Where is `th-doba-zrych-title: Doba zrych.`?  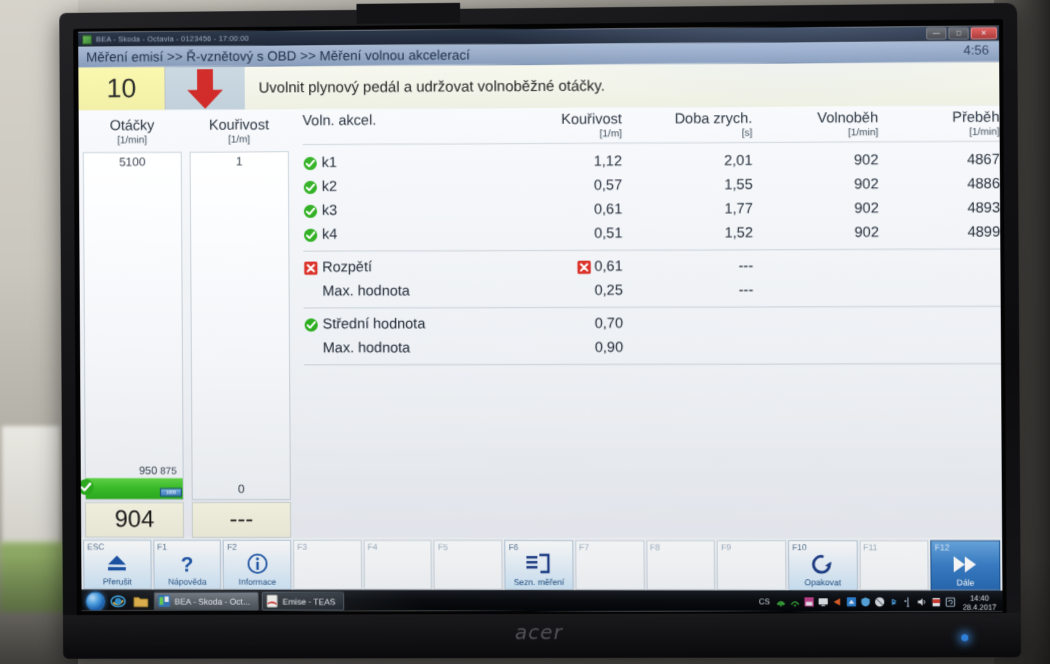
th-doba-zrych-title: Doba zrych. is located at coordinates (713, 119).